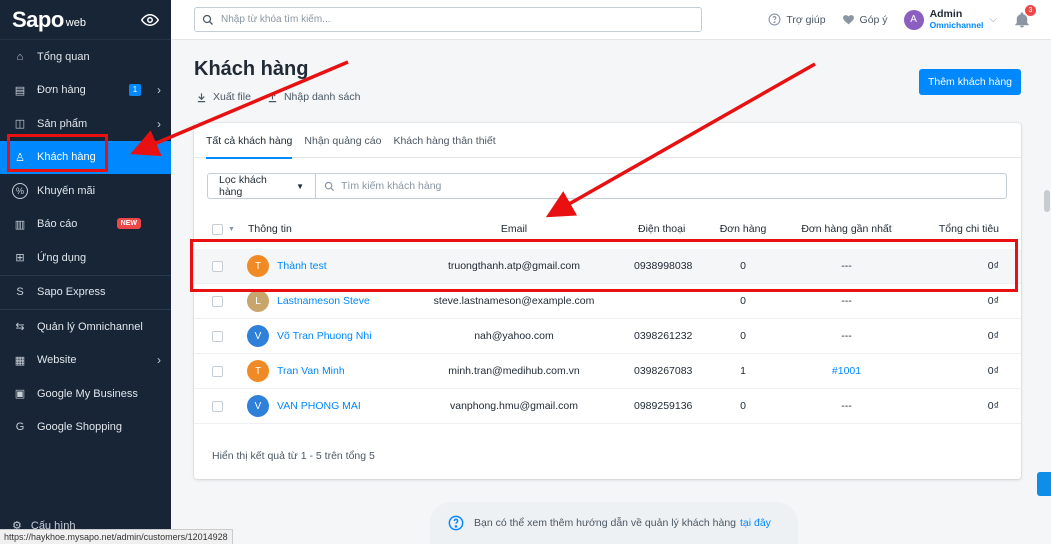  What do you see at coordinates (85, 258) in the screenshot?
I see `sidebar-item-7: ⊞ Ứng dụng` at bounding box center [85, 258].